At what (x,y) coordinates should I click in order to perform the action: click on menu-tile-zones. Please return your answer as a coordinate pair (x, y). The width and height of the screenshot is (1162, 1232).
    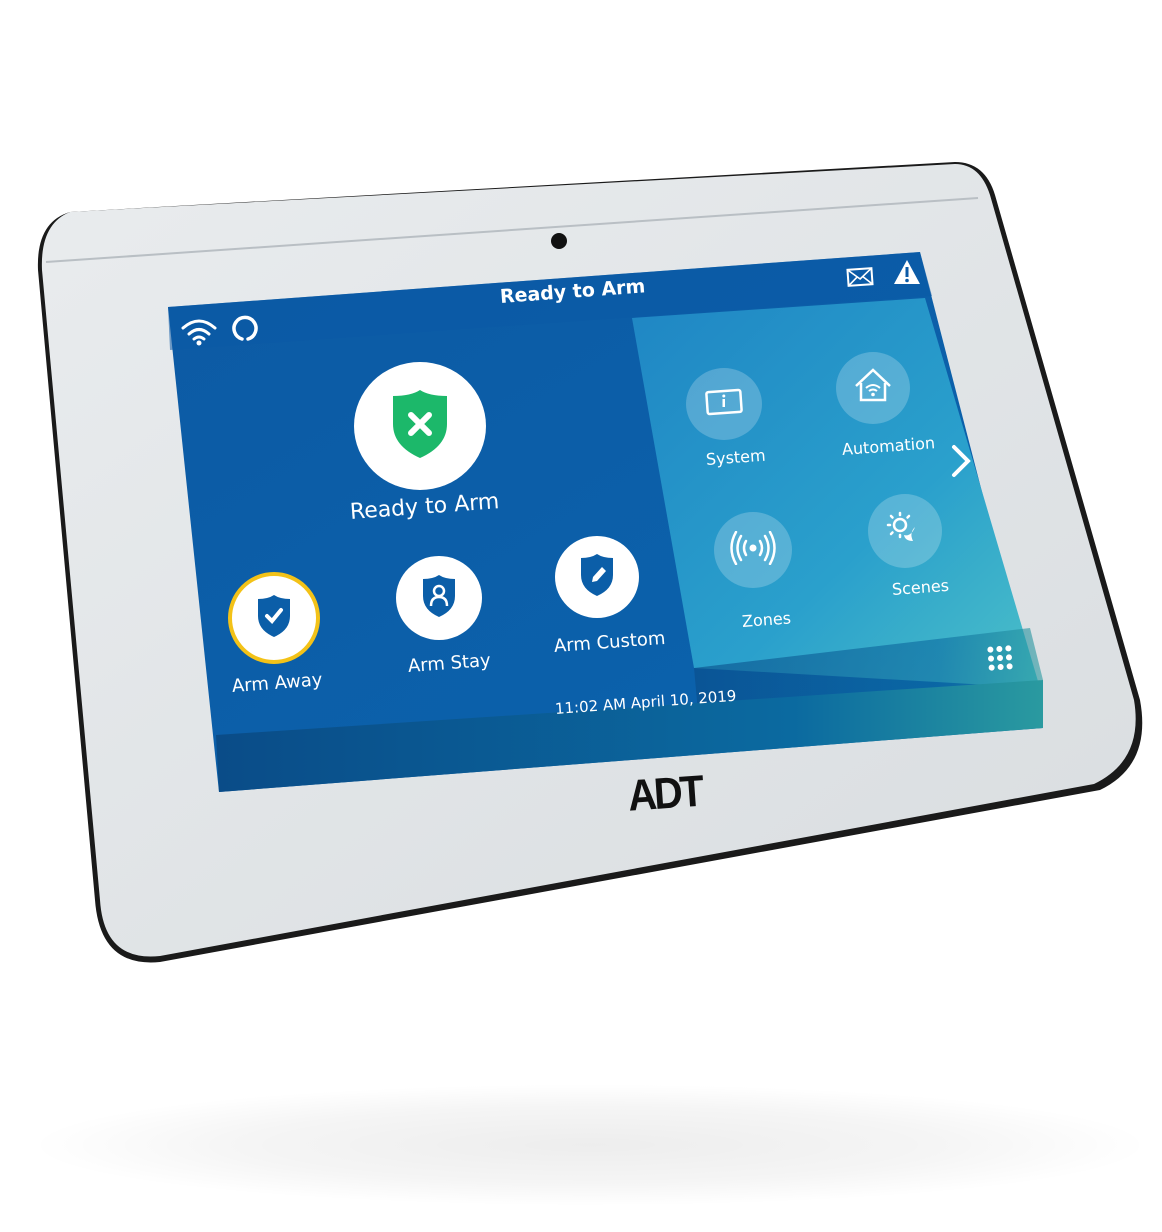
    Looking at the image, I should click on (753, 550).